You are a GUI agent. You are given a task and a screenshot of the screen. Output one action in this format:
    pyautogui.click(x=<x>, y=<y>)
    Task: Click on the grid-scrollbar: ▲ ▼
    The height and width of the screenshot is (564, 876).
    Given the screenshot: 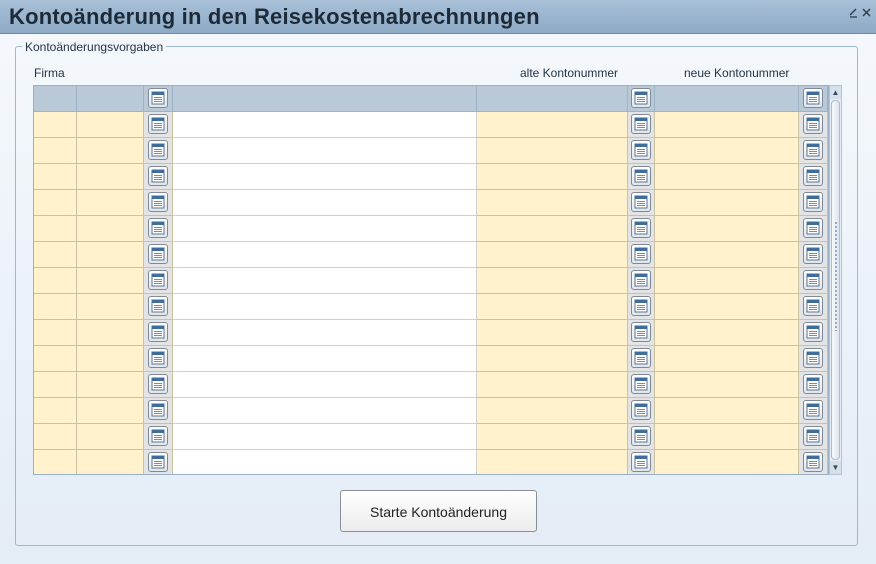 What is the action you would take?
    pyautogui.click(x=835, y=280)
    